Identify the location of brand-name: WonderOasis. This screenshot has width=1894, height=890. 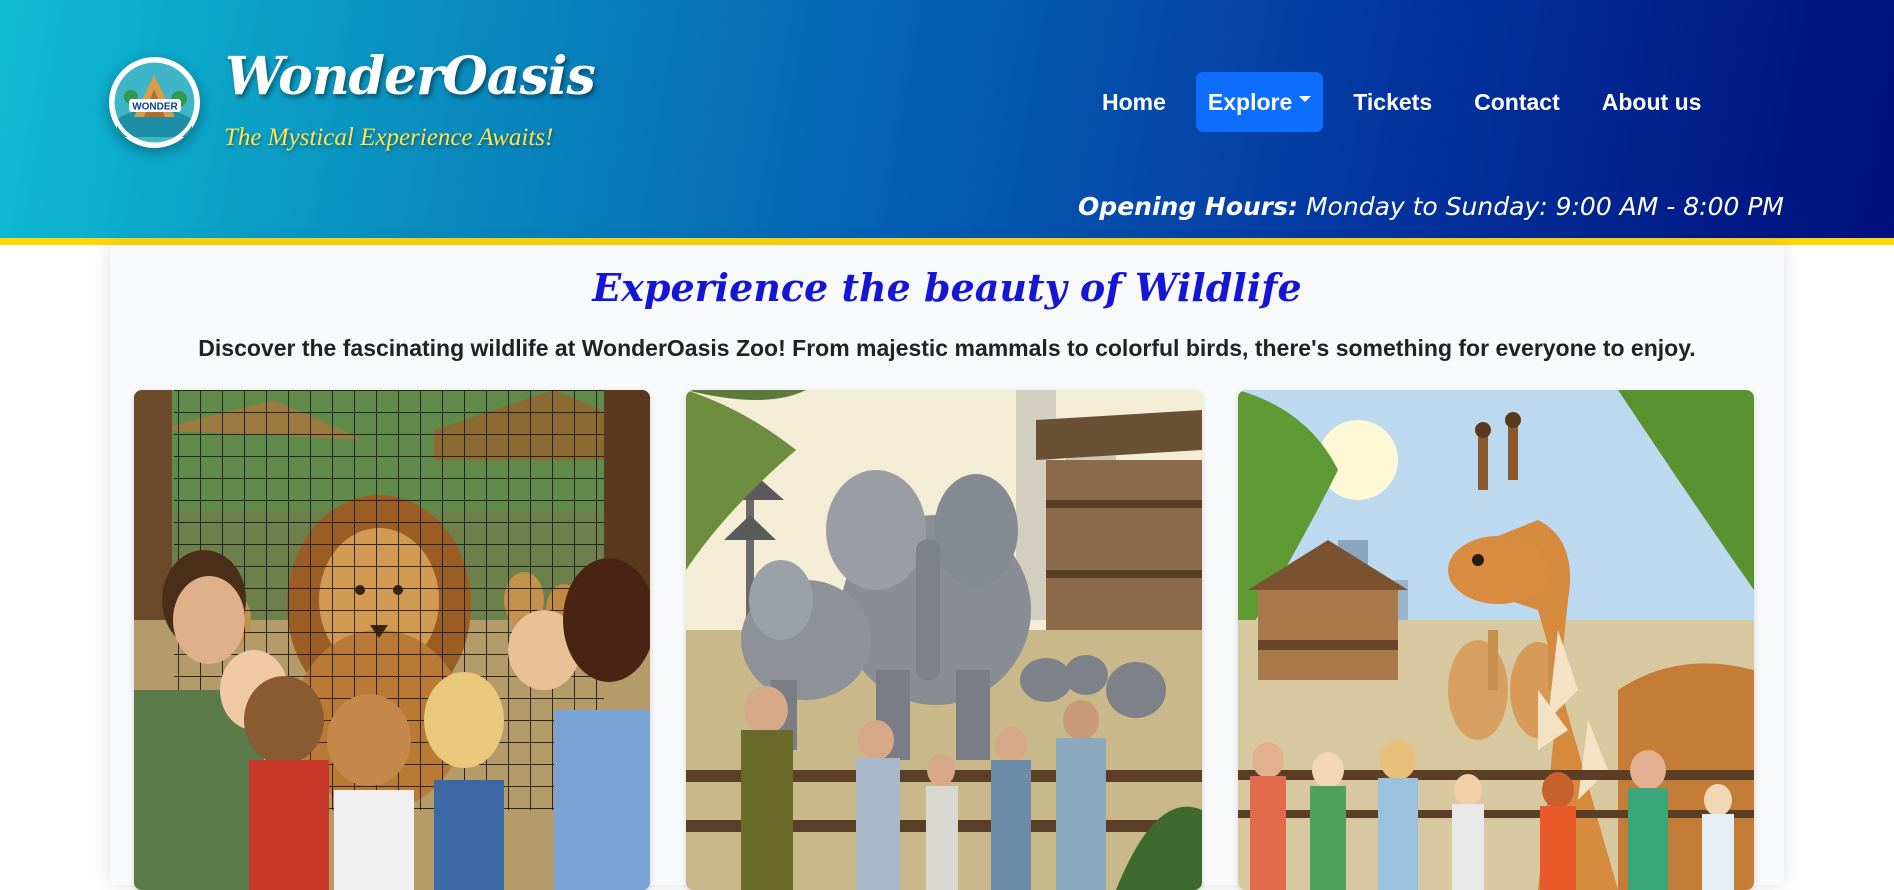
(410, 76).